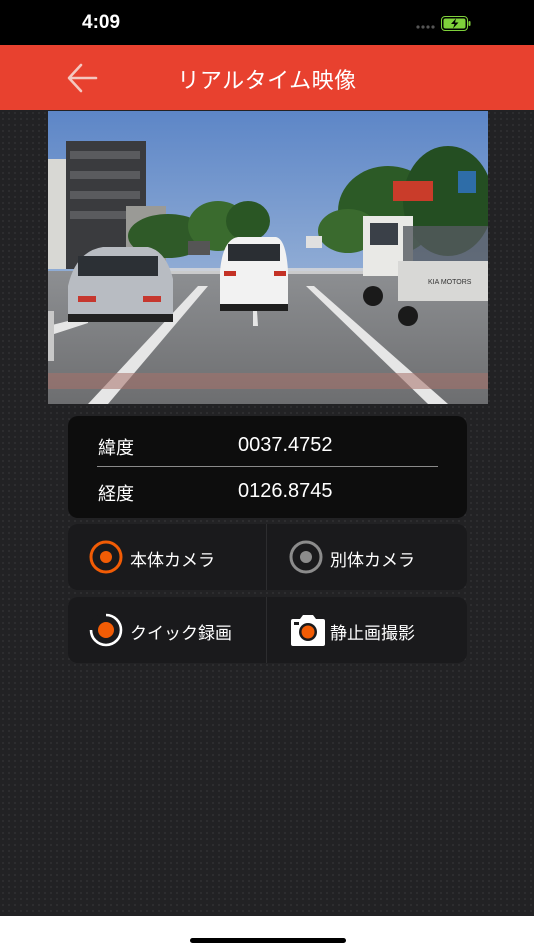 The width and height of the screenshot is (534, 950). I want to click on longitude-value: 0126.8745, so click(285, 491).